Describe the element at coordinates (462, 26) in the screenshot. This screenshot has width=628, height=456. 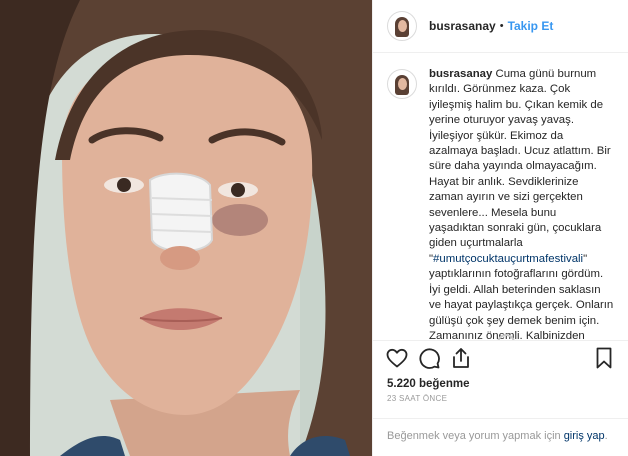
I see `header-username: busrasanay` at that location.